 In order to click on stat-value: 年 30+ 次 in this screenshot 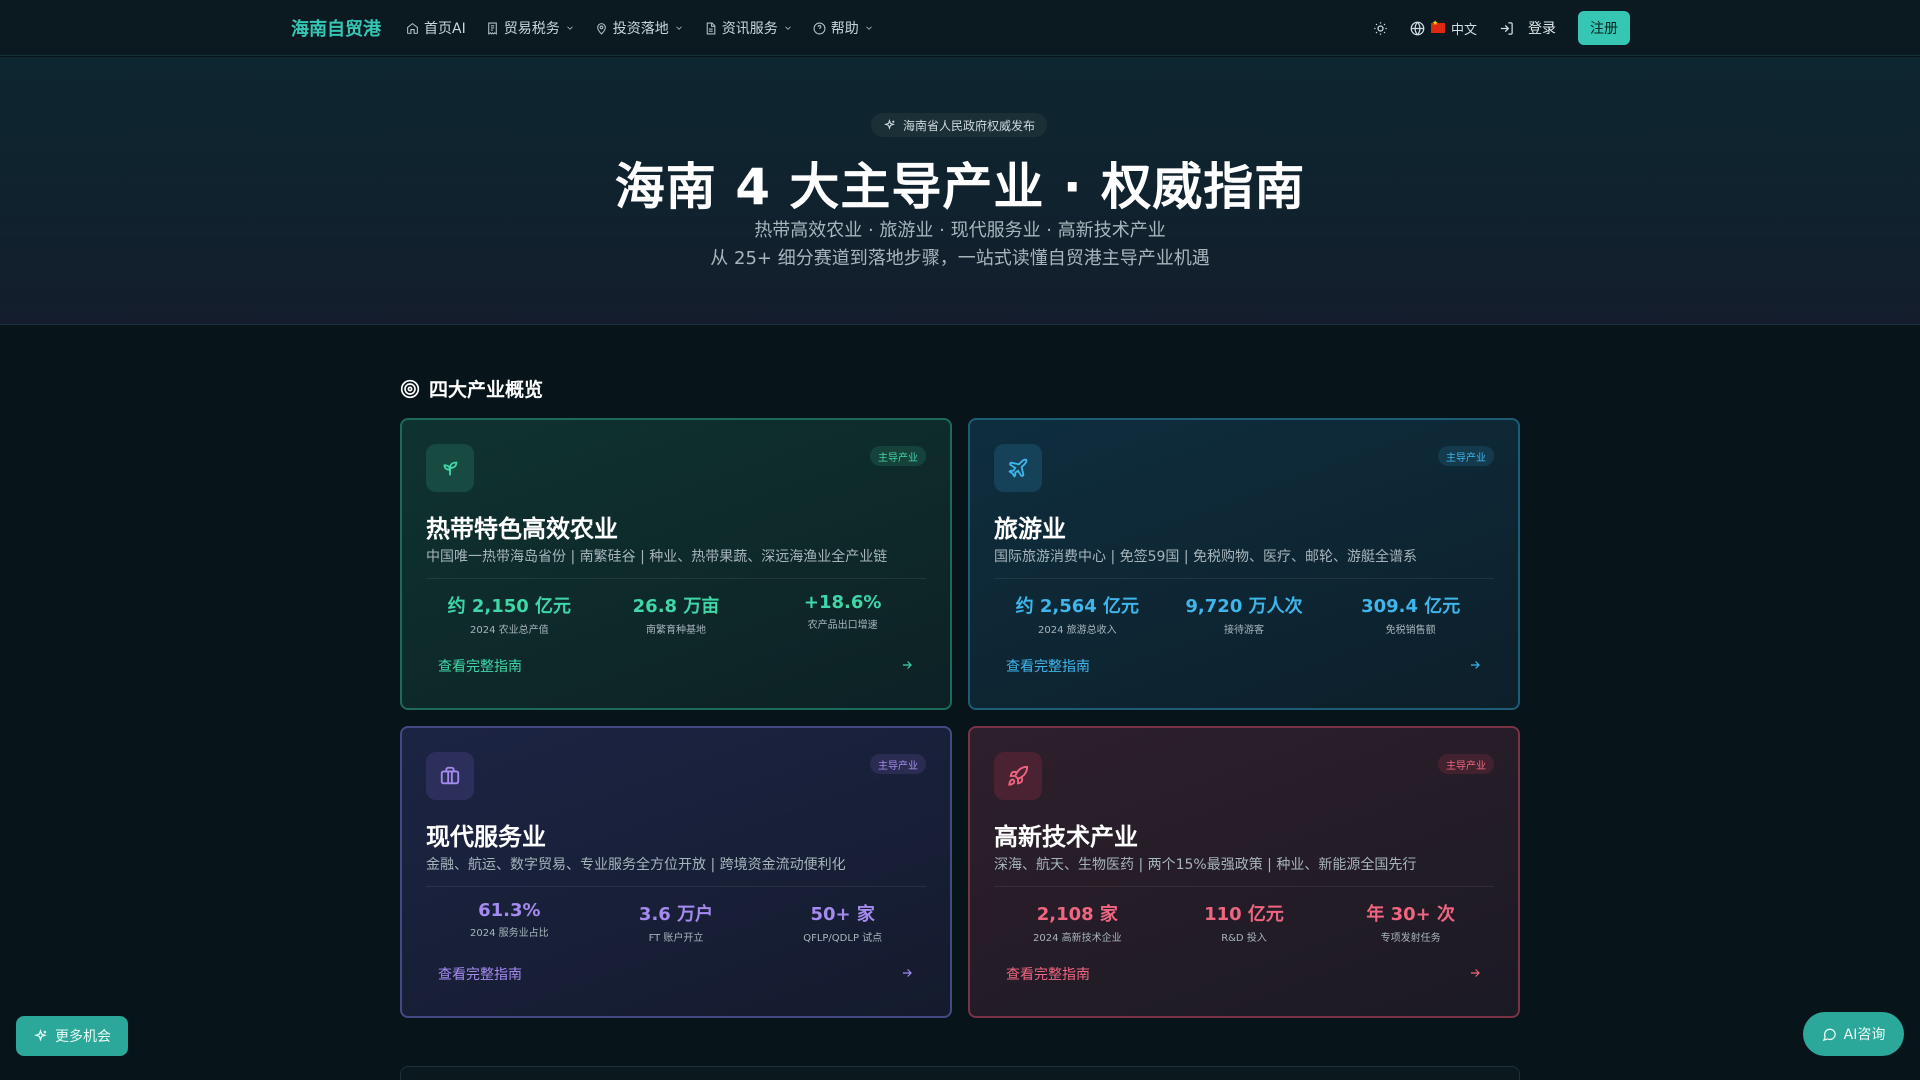, I will do `click(1411, 914)`.